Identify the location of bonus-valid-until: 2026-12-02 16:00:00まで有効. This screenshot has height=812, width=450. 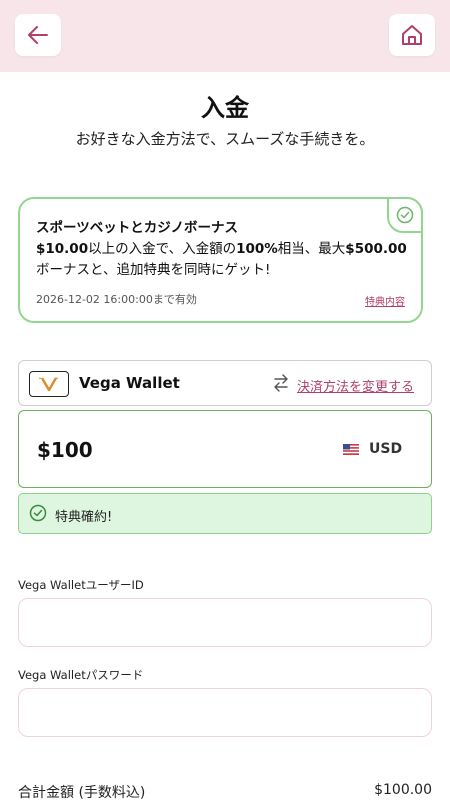
(116, 299).